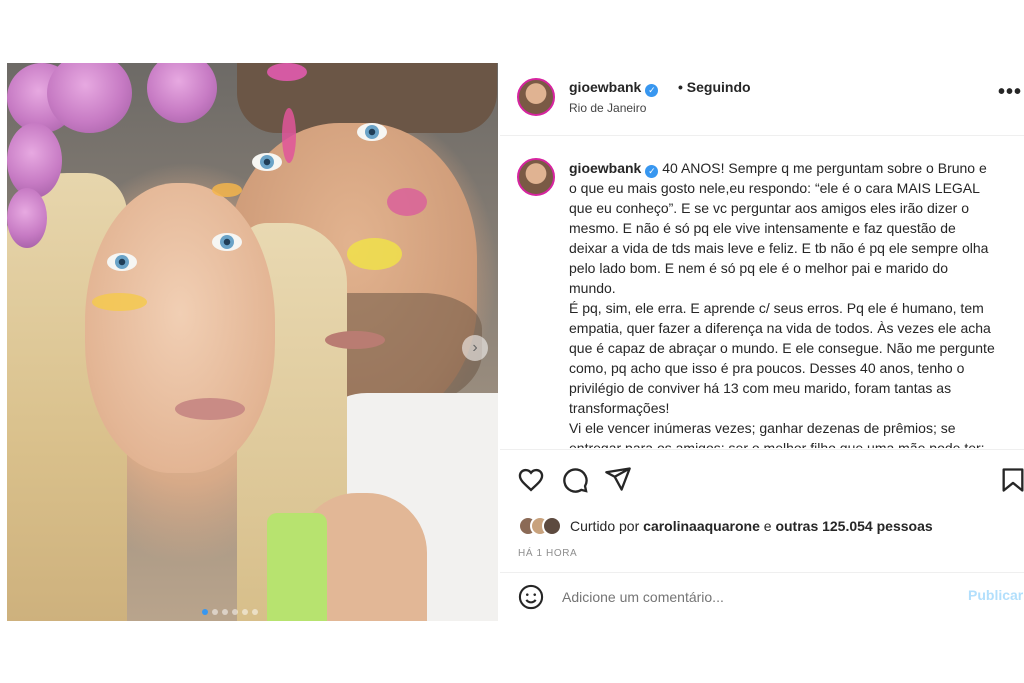 This screenshot has height=683, width=1024. Describe the element at coordinates (762, 99) in the screenshot. I see `post-header: gioewbank ✓ • Seguindo Rio de Janeiro •••` at that location.